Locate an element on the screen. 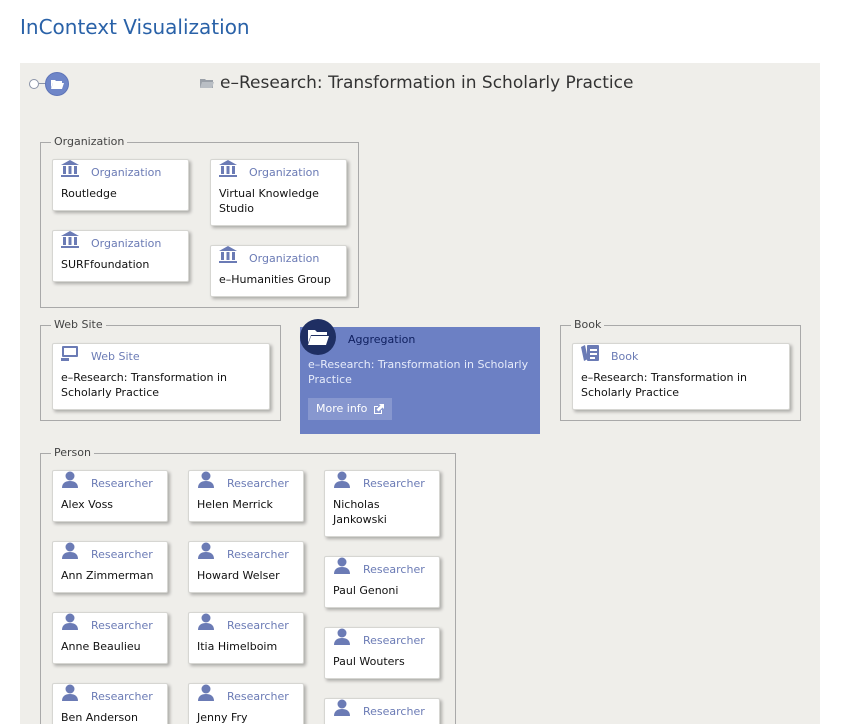 The width and height of the screenshot is (842, 724). card-researcher: Researcher Paul Wouters is located at coordinates (382, 653).